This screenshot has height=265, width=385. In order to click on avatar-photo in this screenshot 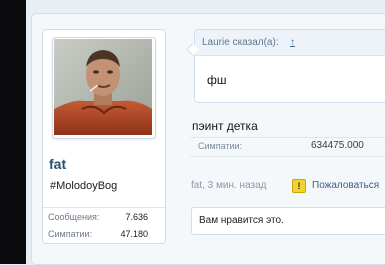, I will do `click(103, 87)`.